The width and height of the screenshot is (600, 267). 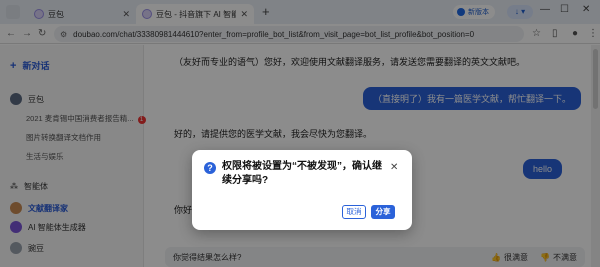 I want to click on cancel-button: 取消, so click(x=354, y=212).